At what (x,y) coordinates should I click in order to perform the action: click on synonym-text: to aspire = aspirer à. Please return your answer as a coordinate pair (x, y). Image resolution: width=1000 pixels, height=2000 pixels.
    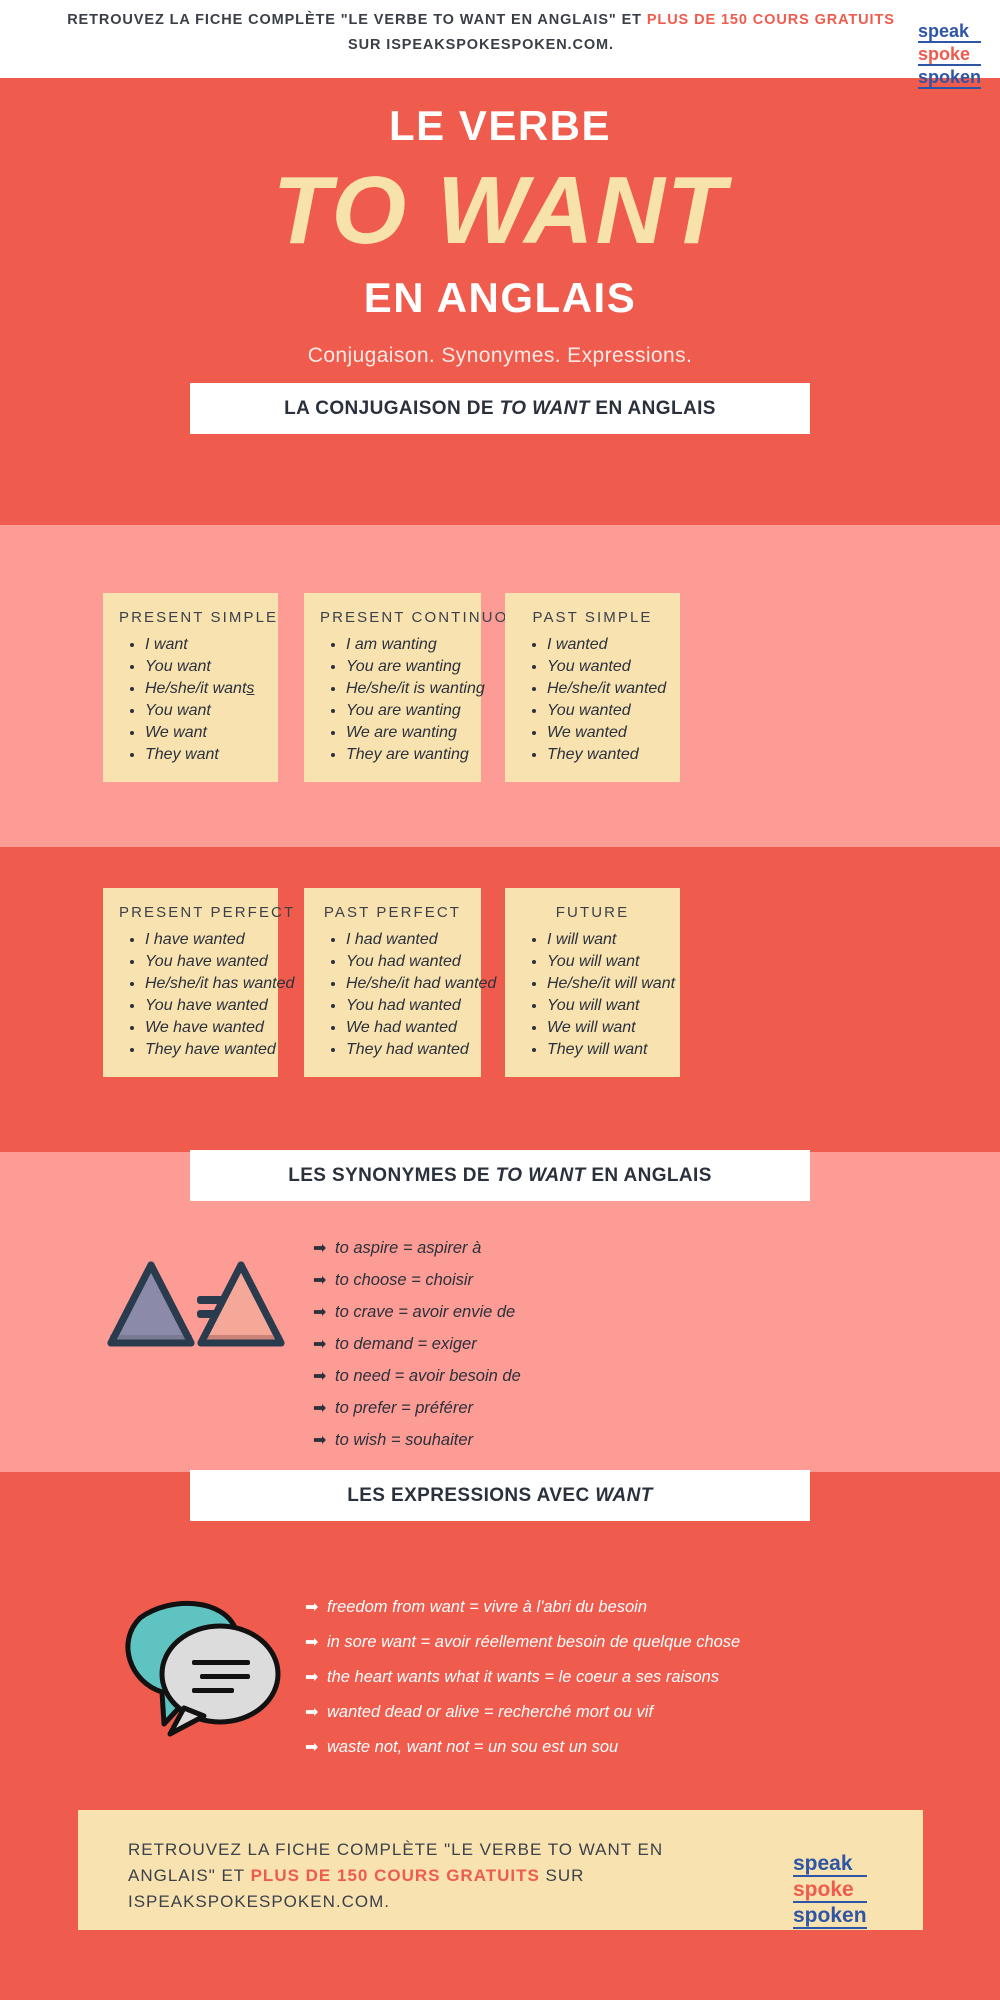
    Looking at the image, I should click on (408, 1248).